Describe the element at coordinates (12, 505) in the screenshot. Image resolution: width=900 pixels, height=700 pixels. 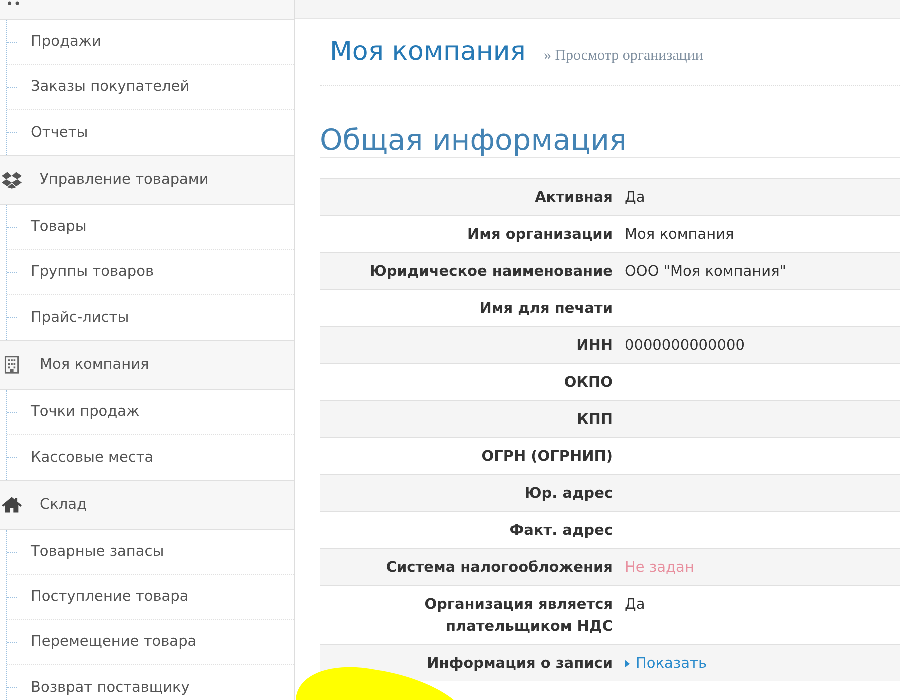
I see `home-icon` at that location.